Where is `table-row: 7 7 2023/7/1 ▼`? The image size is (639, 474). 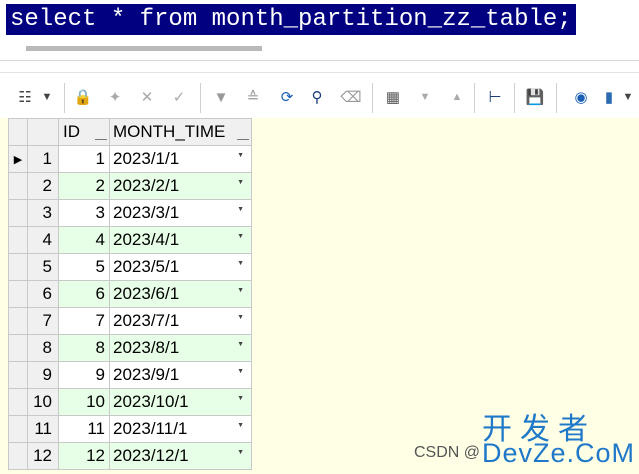 table-row: 7 7 2023/7/1 ▼ is located at coordinates (130, 321).